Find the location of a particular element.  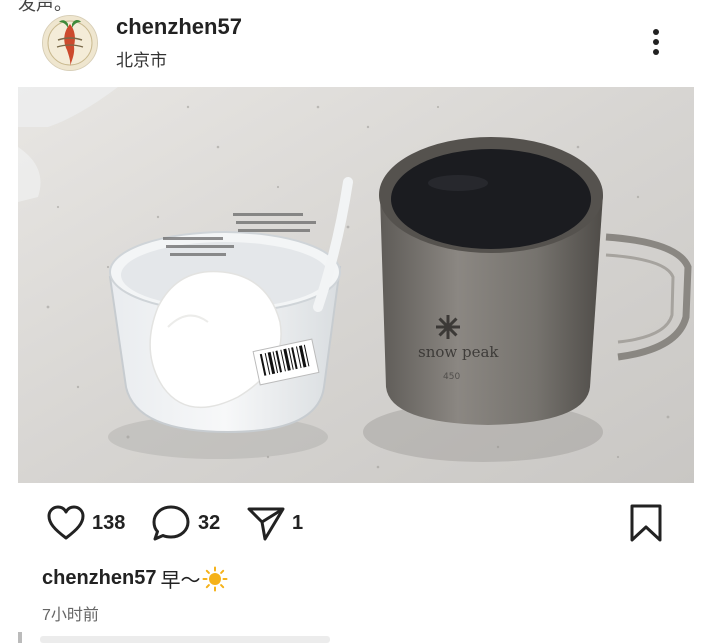

more-options-button is located at coordinates (656, 43).